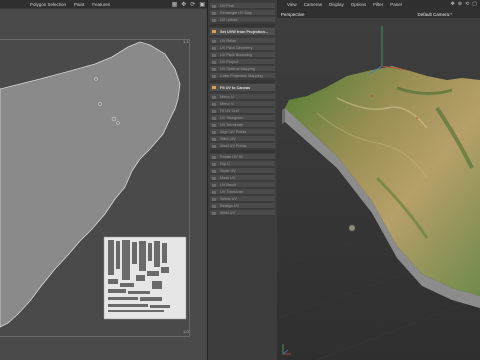  I want to click on tool-item: Realign UV, so click(242, 206).